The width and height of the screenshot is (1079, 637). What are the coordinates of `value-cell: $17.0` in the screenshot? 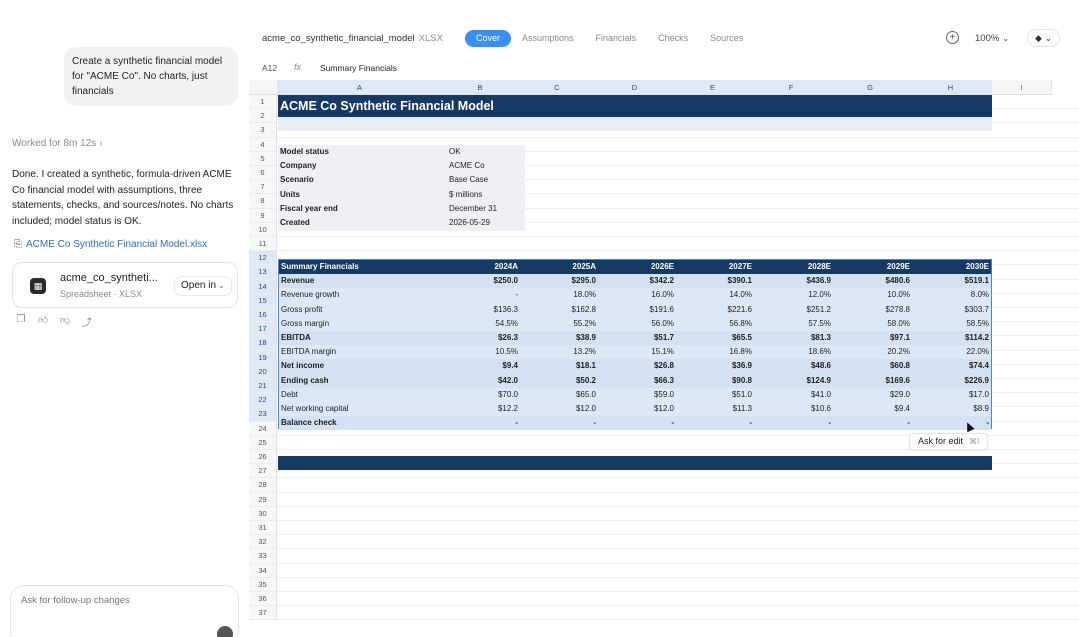 It's located at (954, 395).